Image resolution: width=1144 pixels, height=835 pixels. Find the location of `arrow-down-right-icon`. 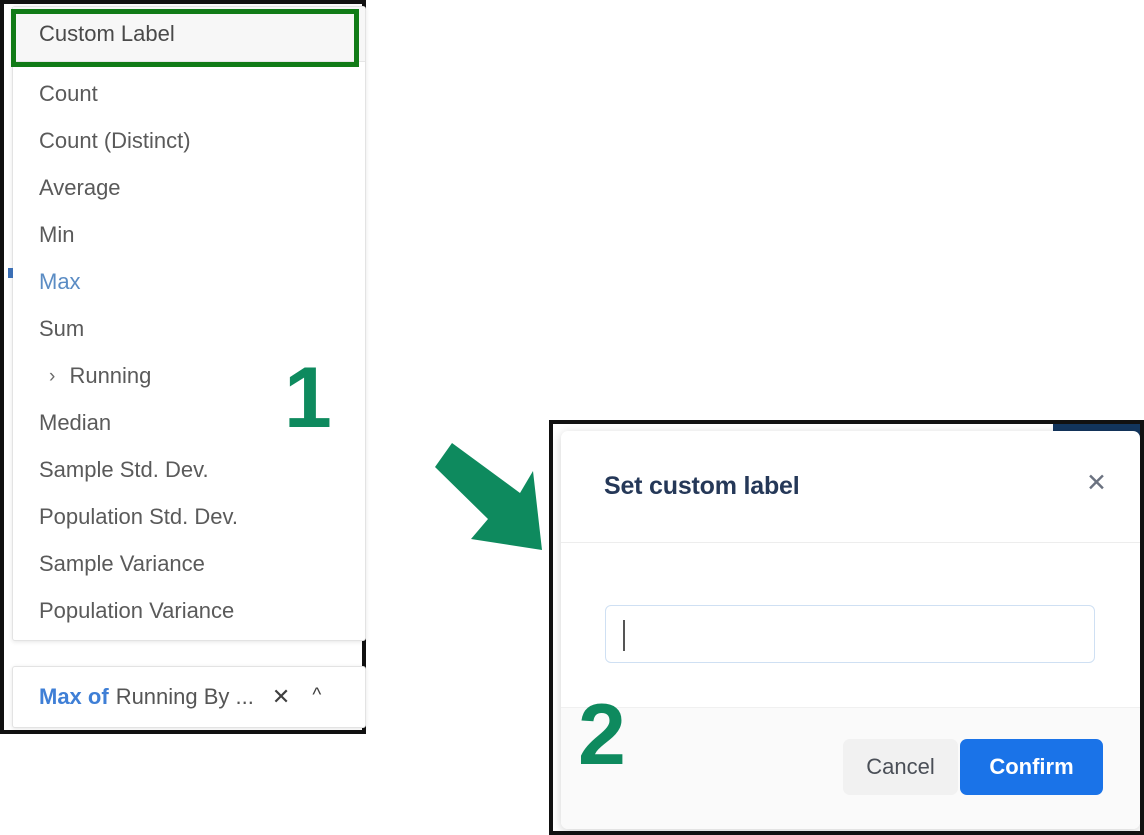

arrow-down-right-icon is located at coordinates (488, 496).